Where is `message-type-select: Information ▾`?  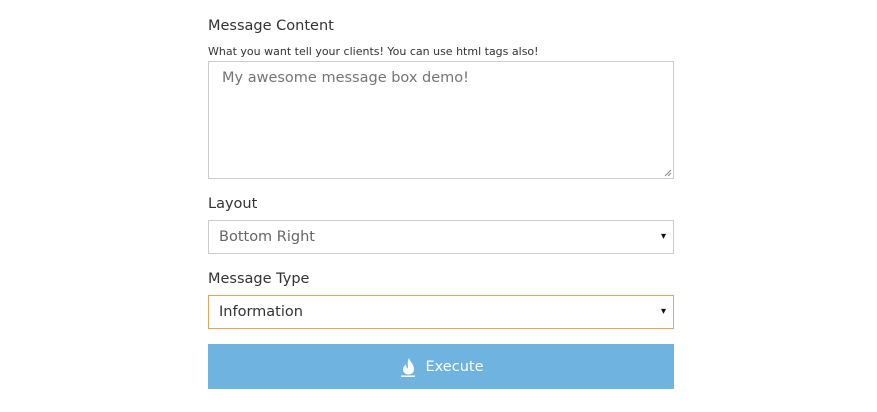
message-type-select: Information ▾ is located at coordinates (441, 312).